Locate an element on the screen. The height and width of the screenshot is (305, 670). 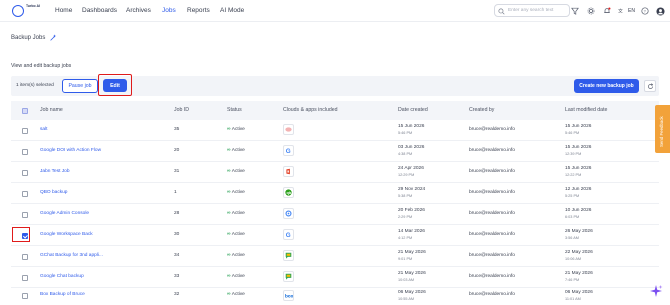
nav-ai-mode: AI Mode is located at coordinates (232, 10).